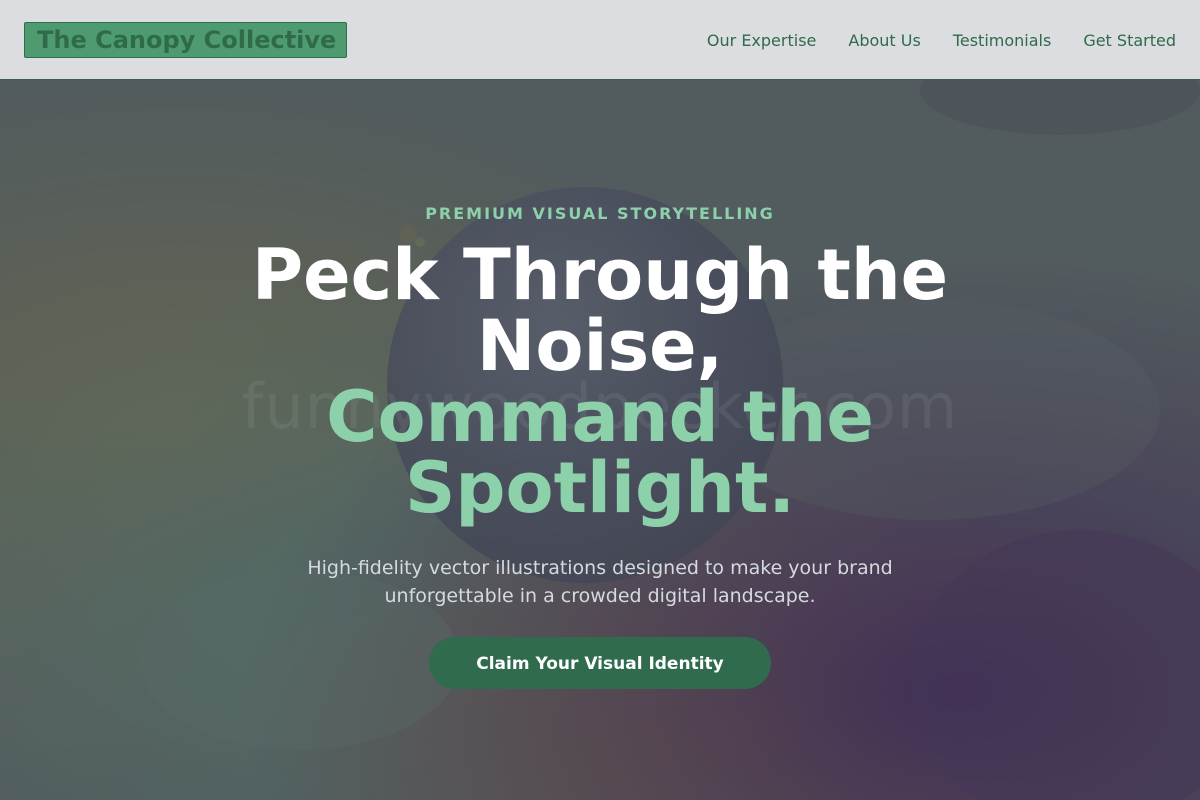 This screenshot has width=1200, height=800. I want to click on nav-link-testimonials: Testimonials, so click(1002, 40).